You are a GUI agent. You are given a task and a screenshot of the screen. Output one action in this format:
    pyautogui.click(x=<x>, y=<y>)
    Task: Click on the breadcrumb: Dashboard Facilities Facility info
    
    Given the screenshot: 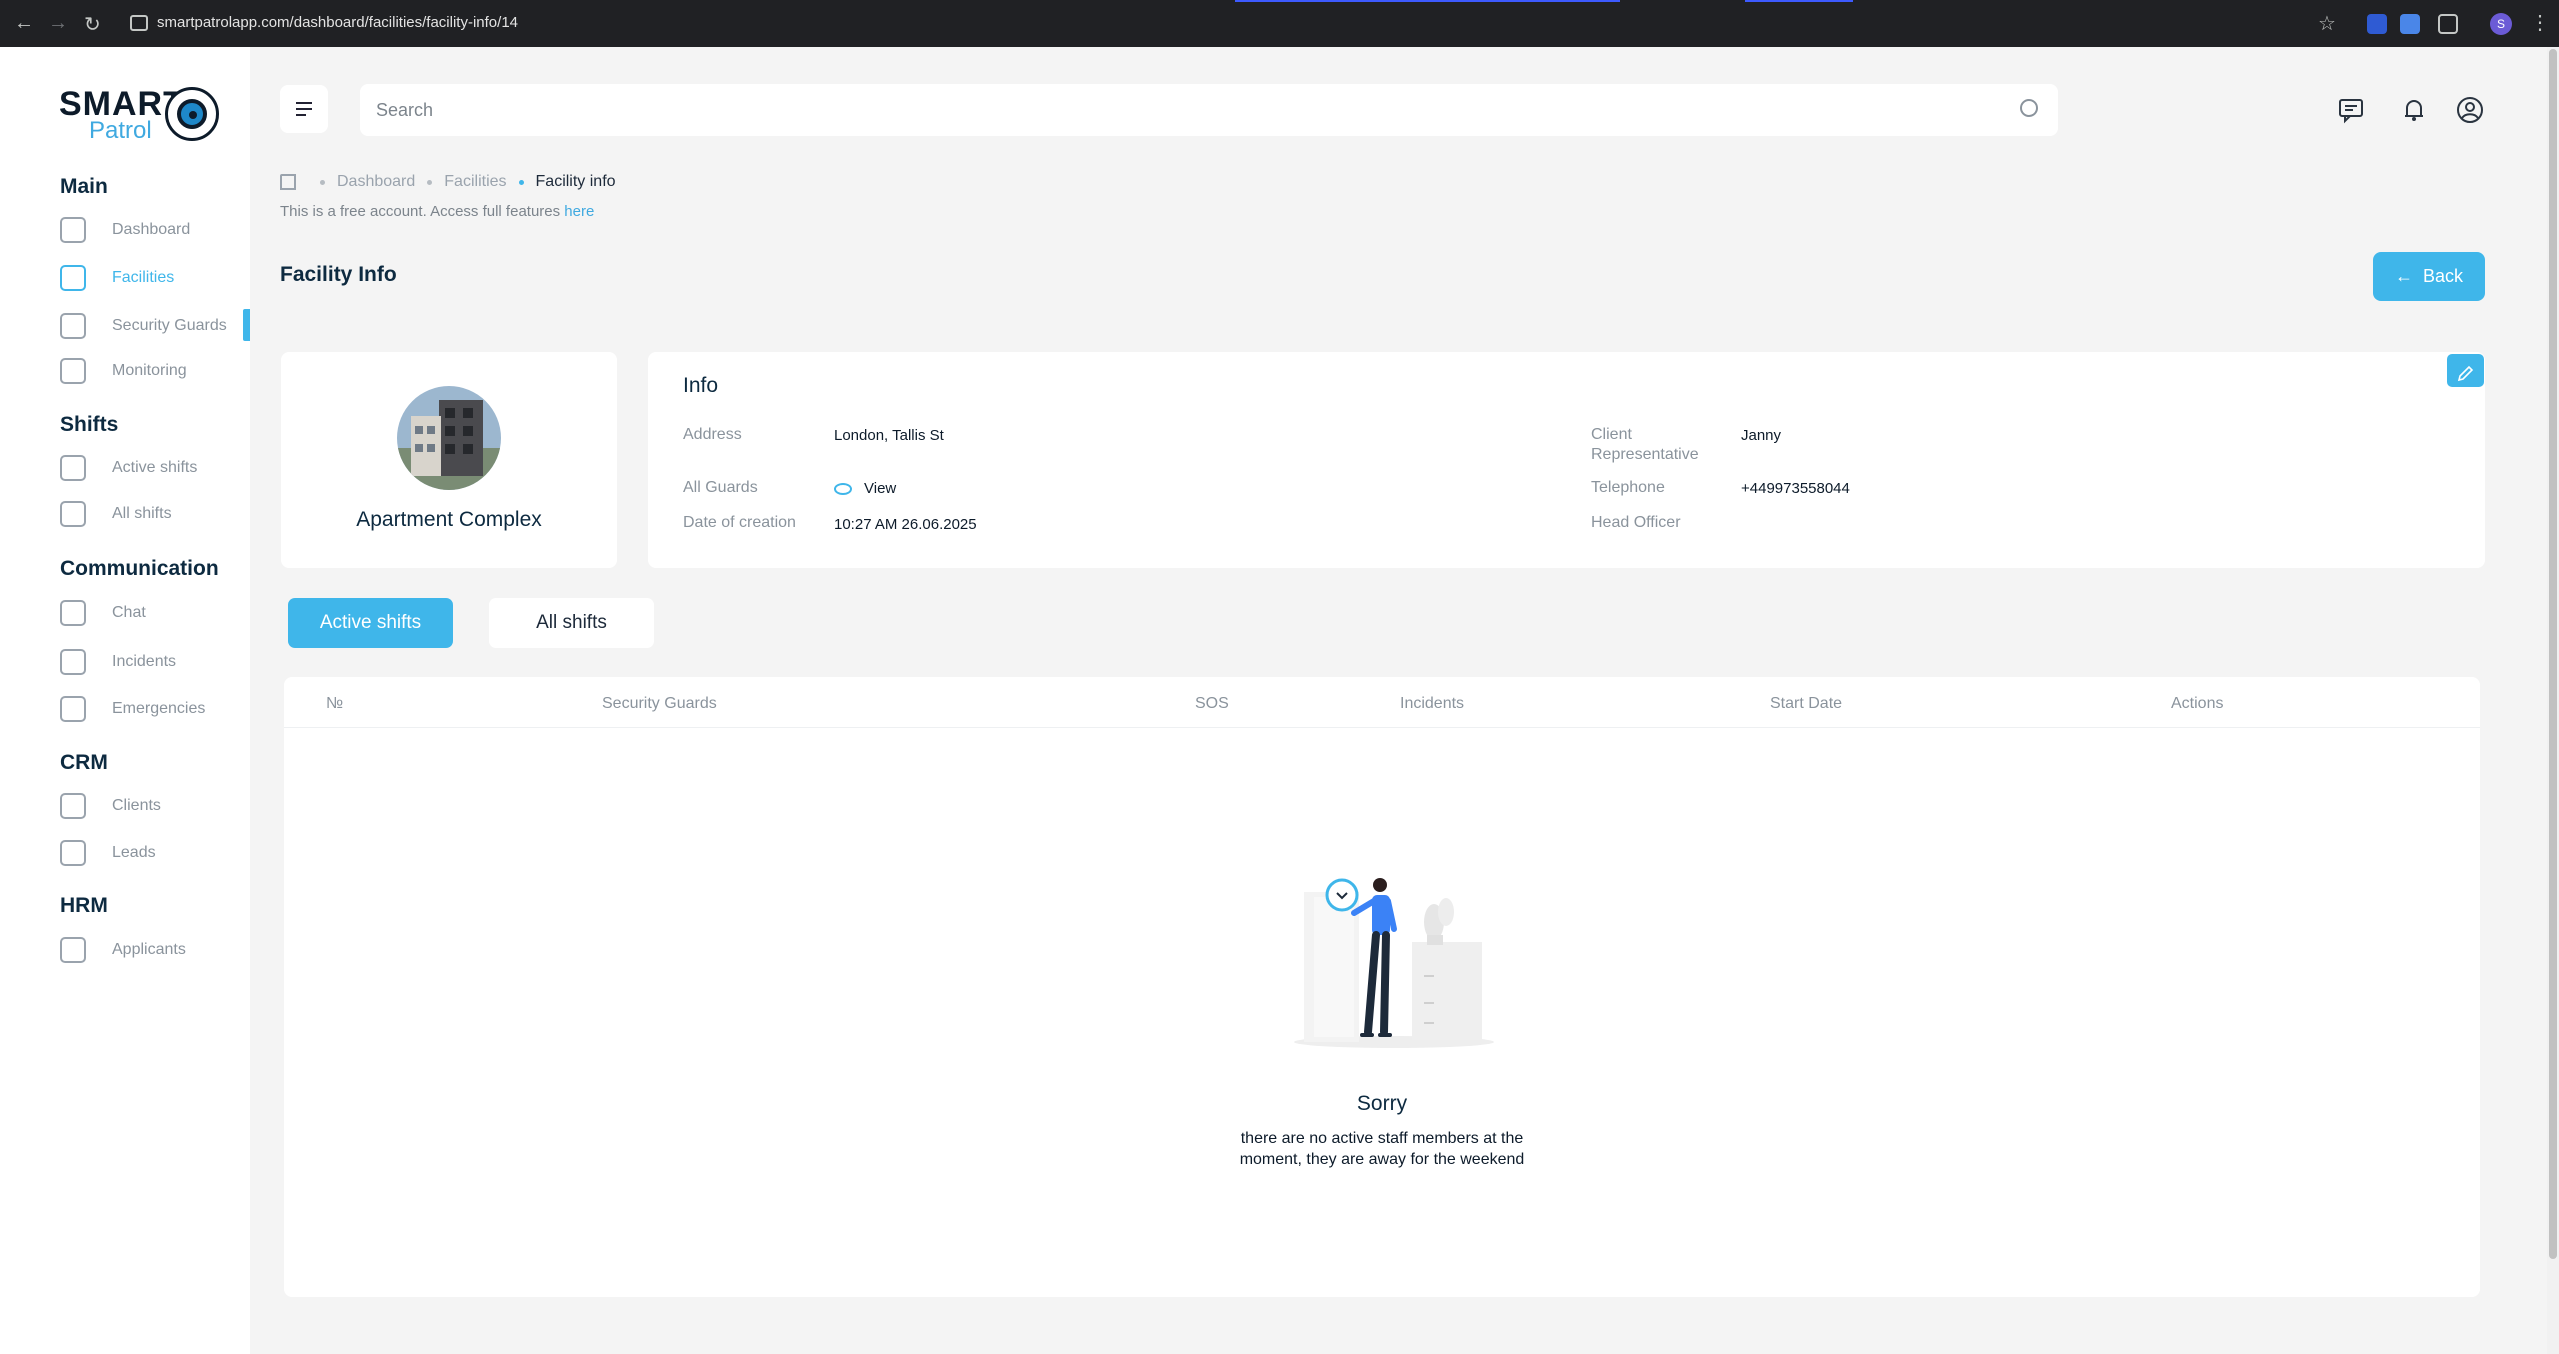 What is the action you would take?
    pyautogui.click(x=448, y=182)
    